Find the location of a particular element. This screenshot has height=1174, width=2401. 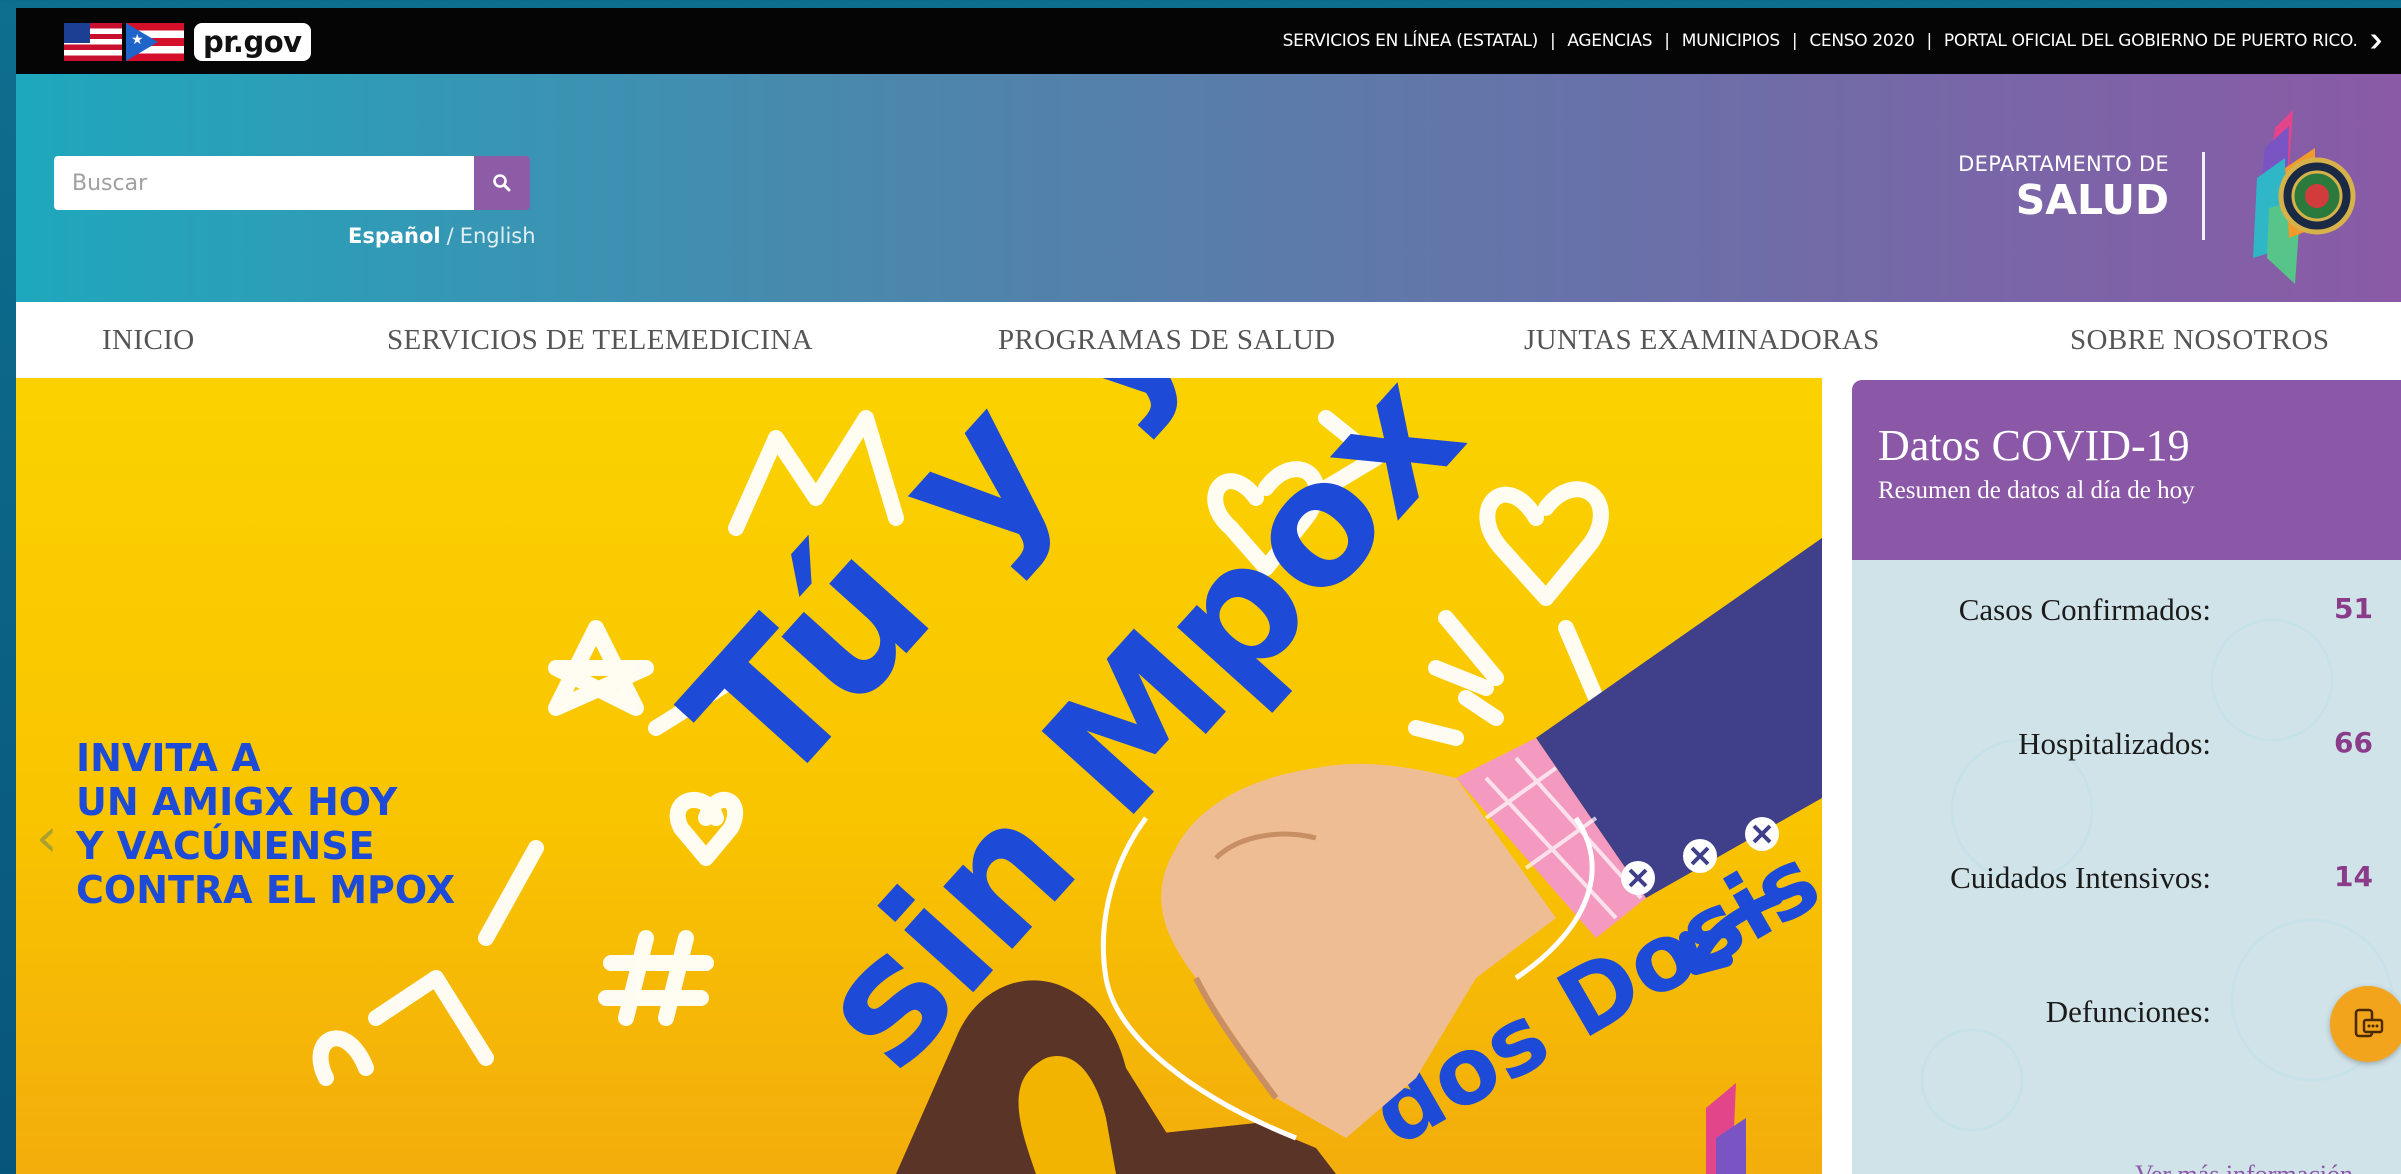

nav-juntas-examinadoras: JUNTAS EXAMINADORAS is located at coordinates (1702, 340).